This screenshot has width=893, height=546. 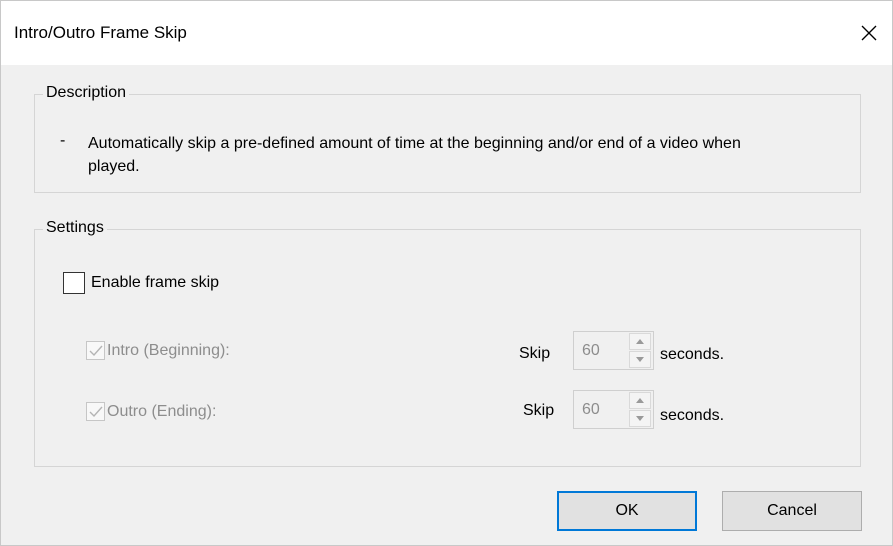 I want to click on ok-button: OK, so click(x=627, y=511).